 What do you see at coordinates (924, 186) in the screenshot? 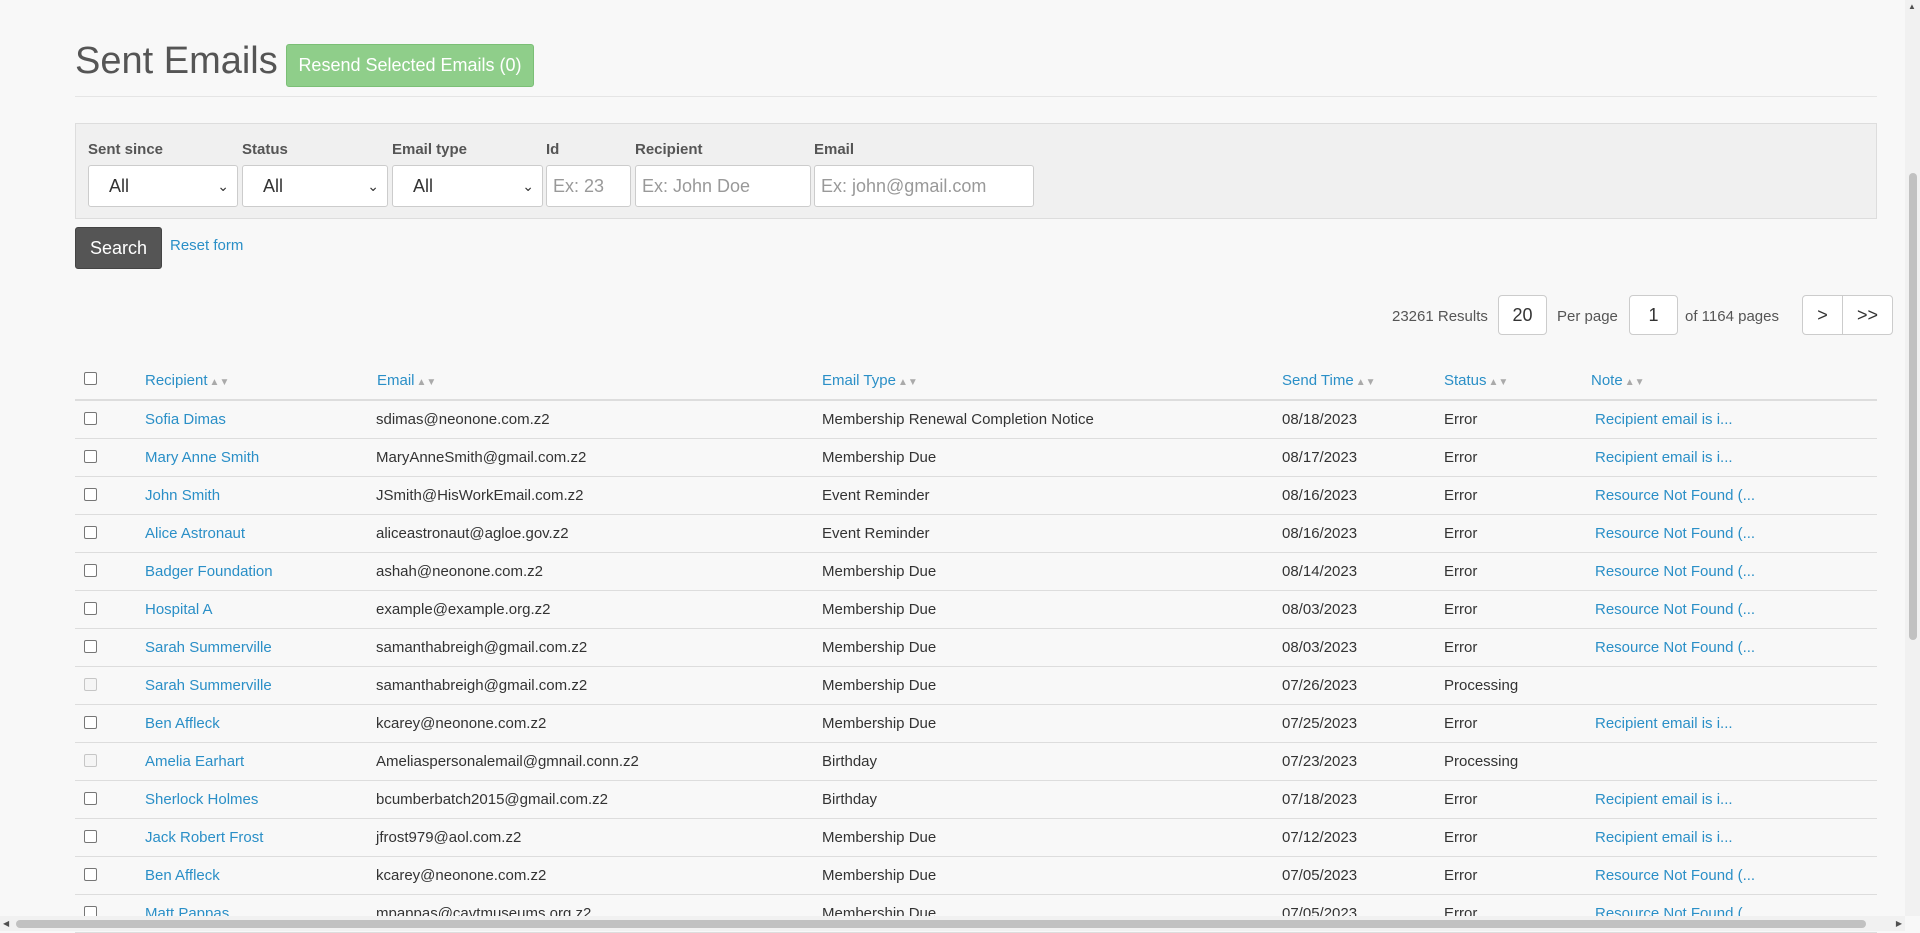
I see `email-input: Ex: john@gmail.com` at bounding box center [924, 186].